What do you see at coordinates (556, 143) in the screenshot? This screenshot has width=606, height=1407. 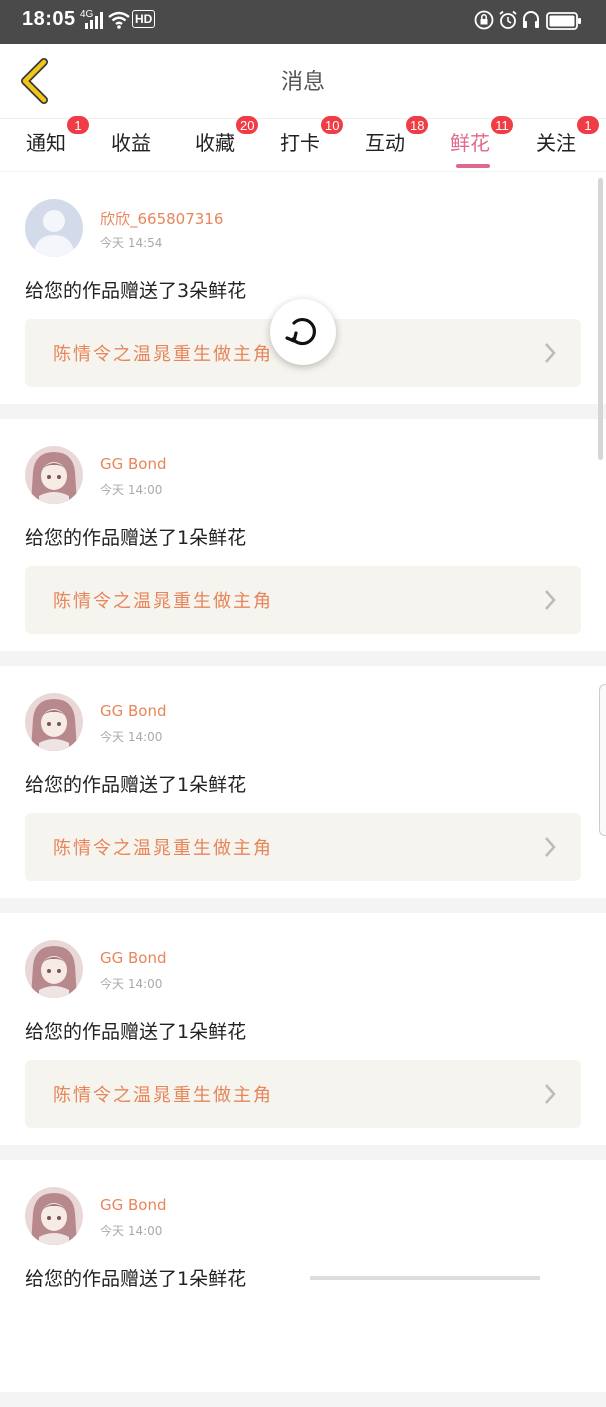 I see `tab-label: 关注` at bounding box center [556, 143].